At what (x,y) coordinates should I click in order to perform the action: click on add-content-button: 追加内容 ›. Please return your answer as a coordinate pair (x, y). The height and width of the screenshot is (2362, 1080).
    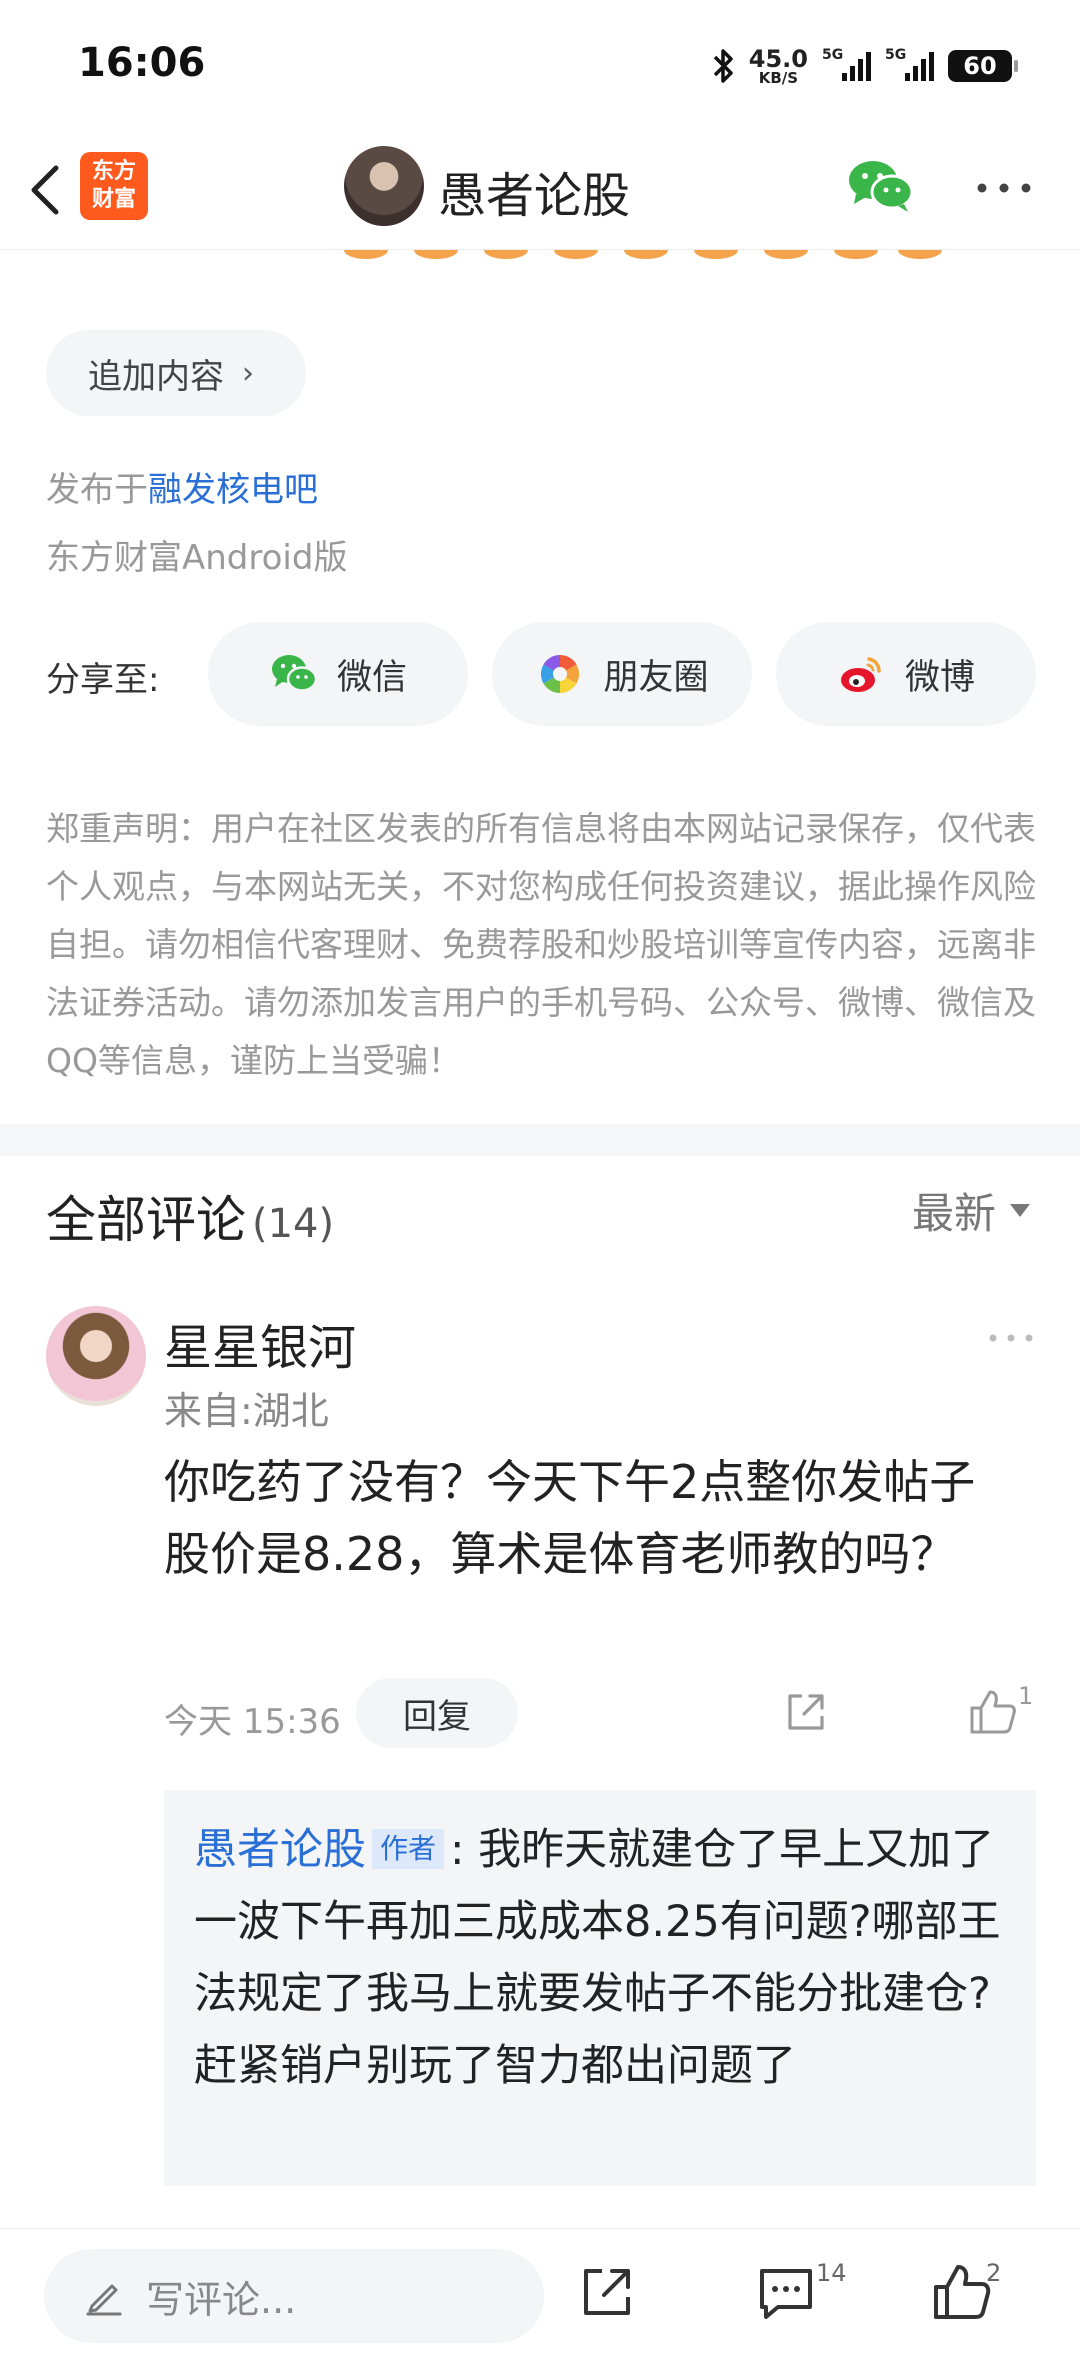
    Looking at the image, I should click on (176, 373).